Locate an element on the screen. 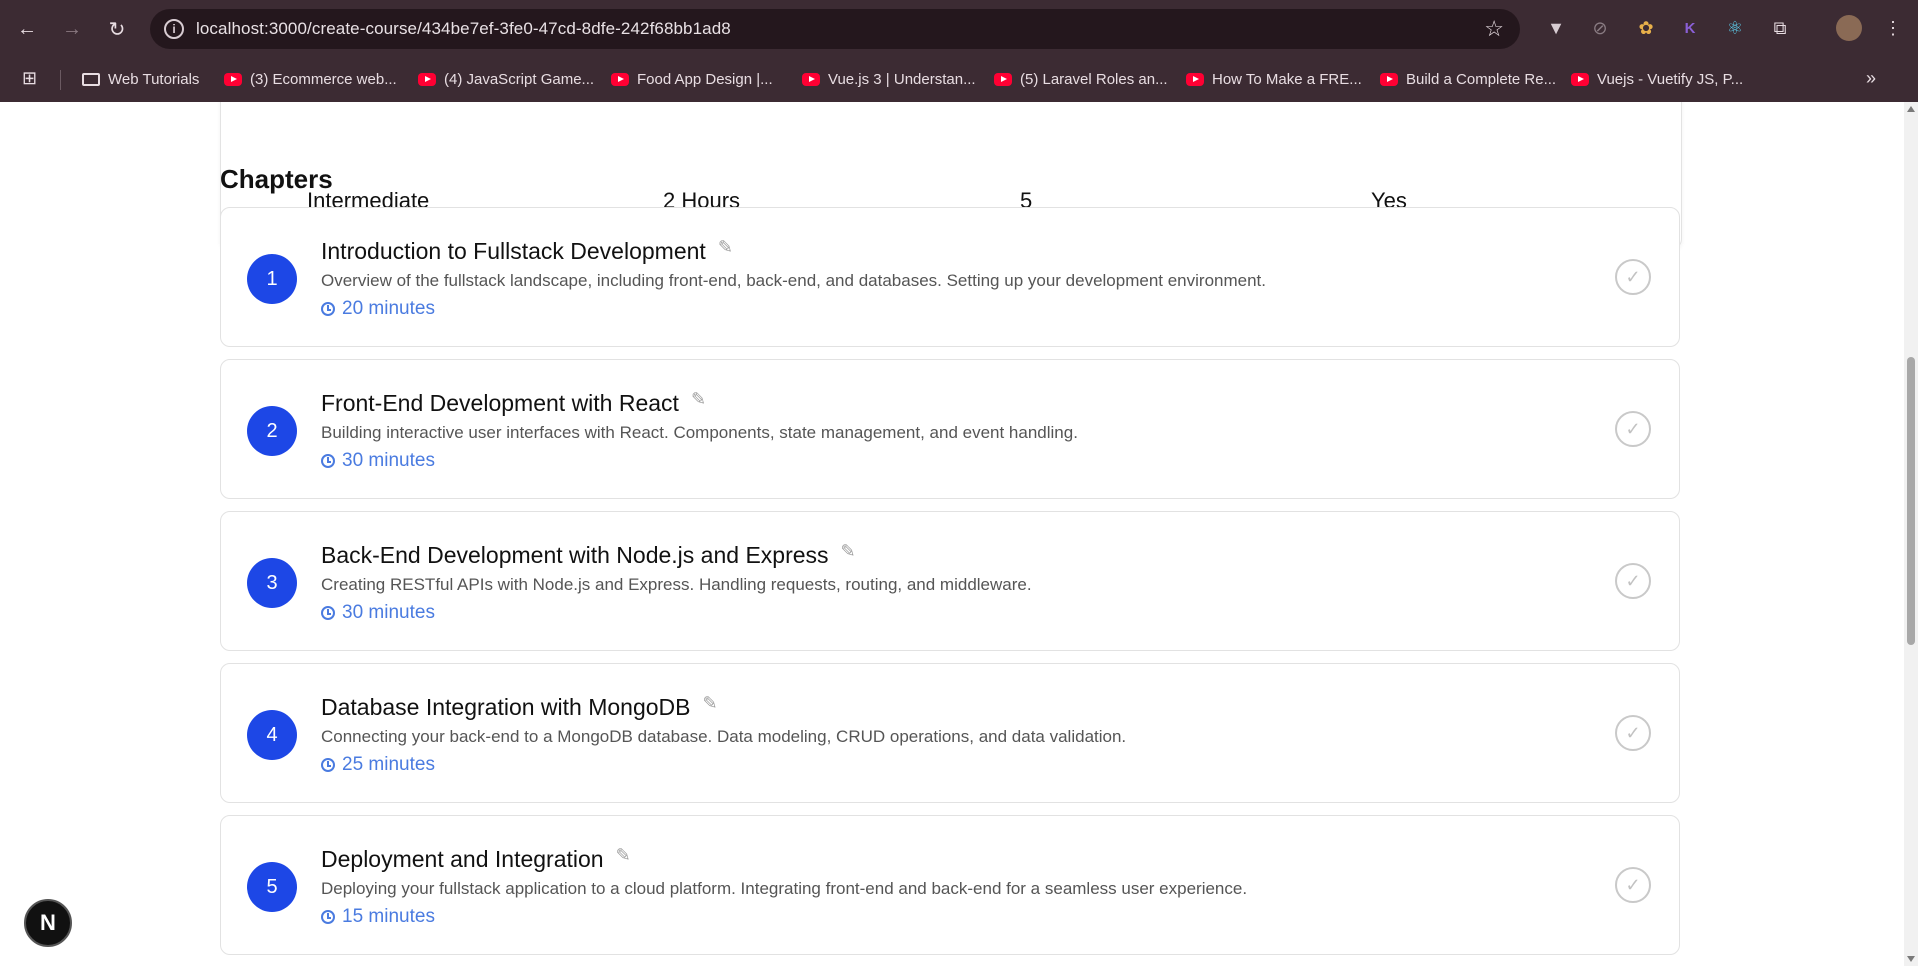 This screenshot has height=966, width=1918. chapter-duration-text: 30 minutes is located at coordinates (388, 612).